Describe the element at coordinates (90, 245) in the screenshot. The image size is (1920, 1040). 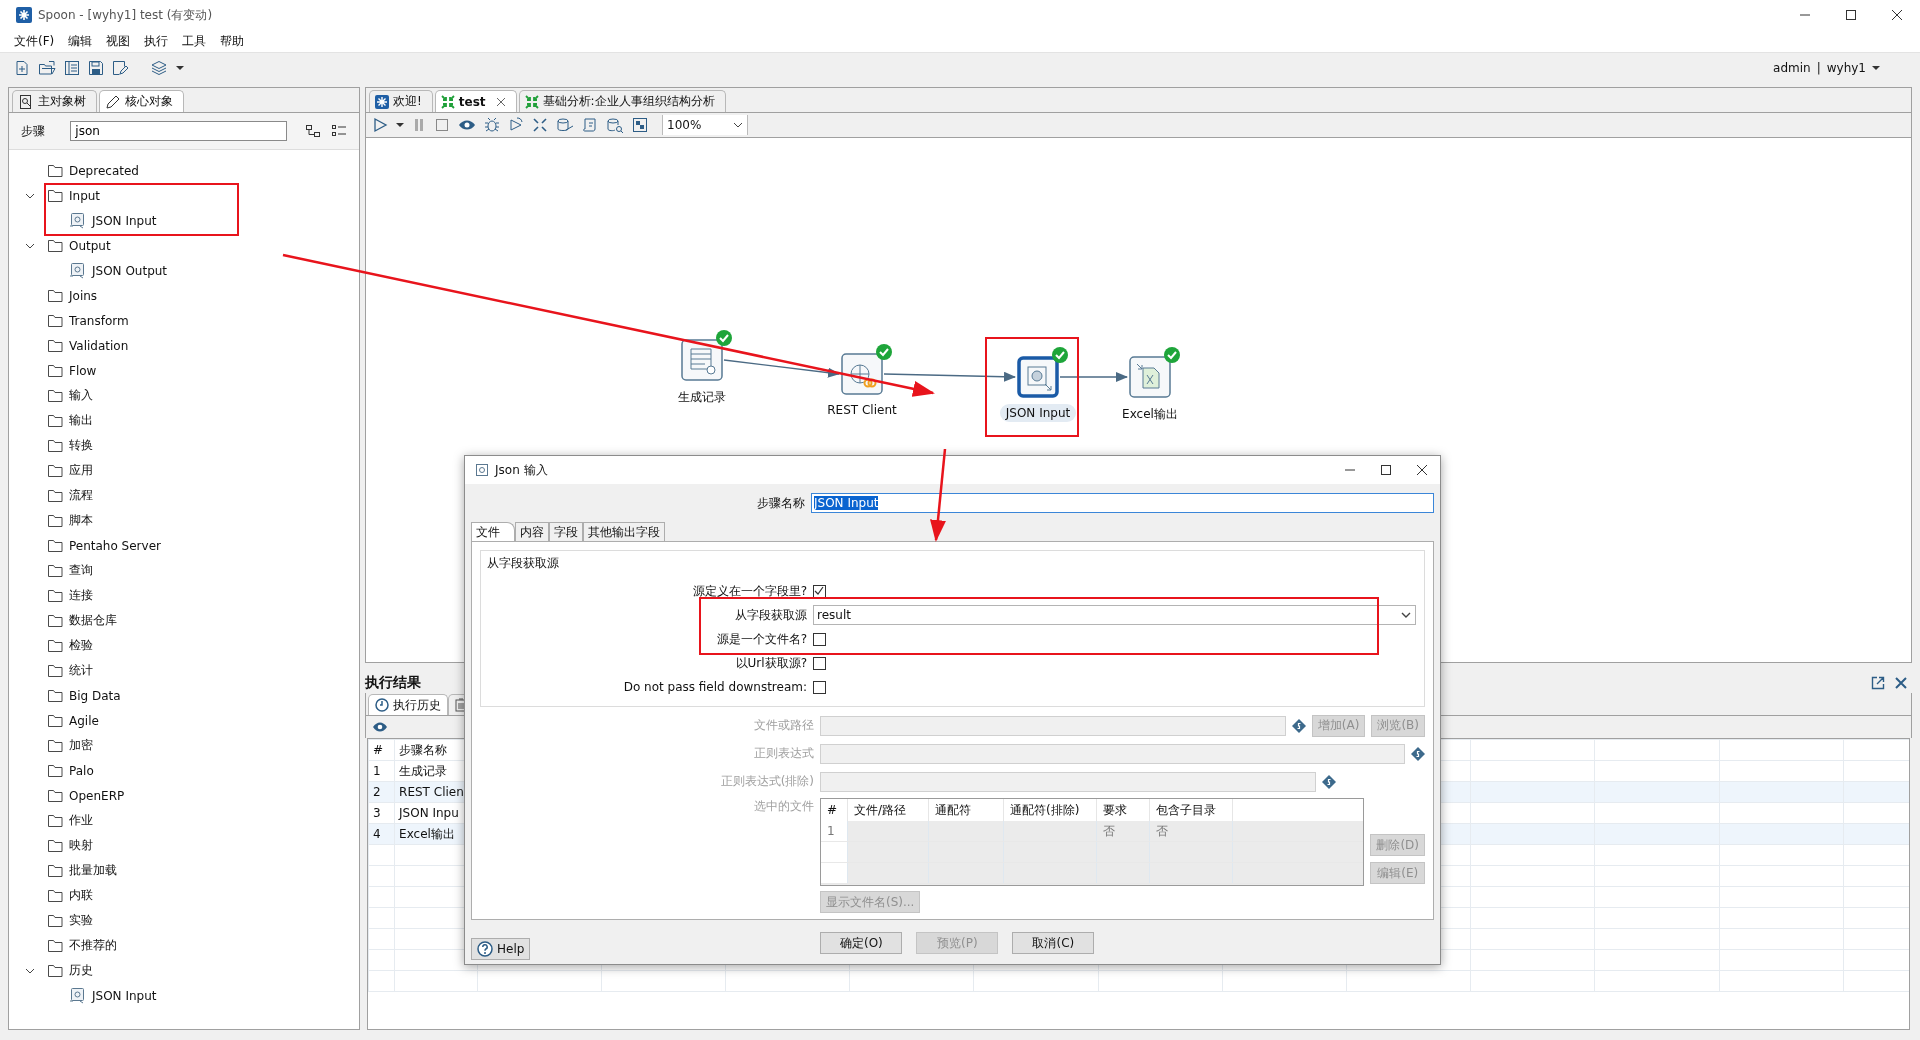
I see `tree-folder: Output` at that location.